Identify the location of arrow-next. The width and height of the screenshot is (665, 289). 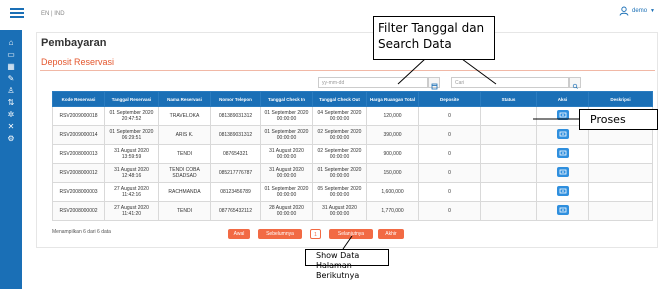
(347, 242).